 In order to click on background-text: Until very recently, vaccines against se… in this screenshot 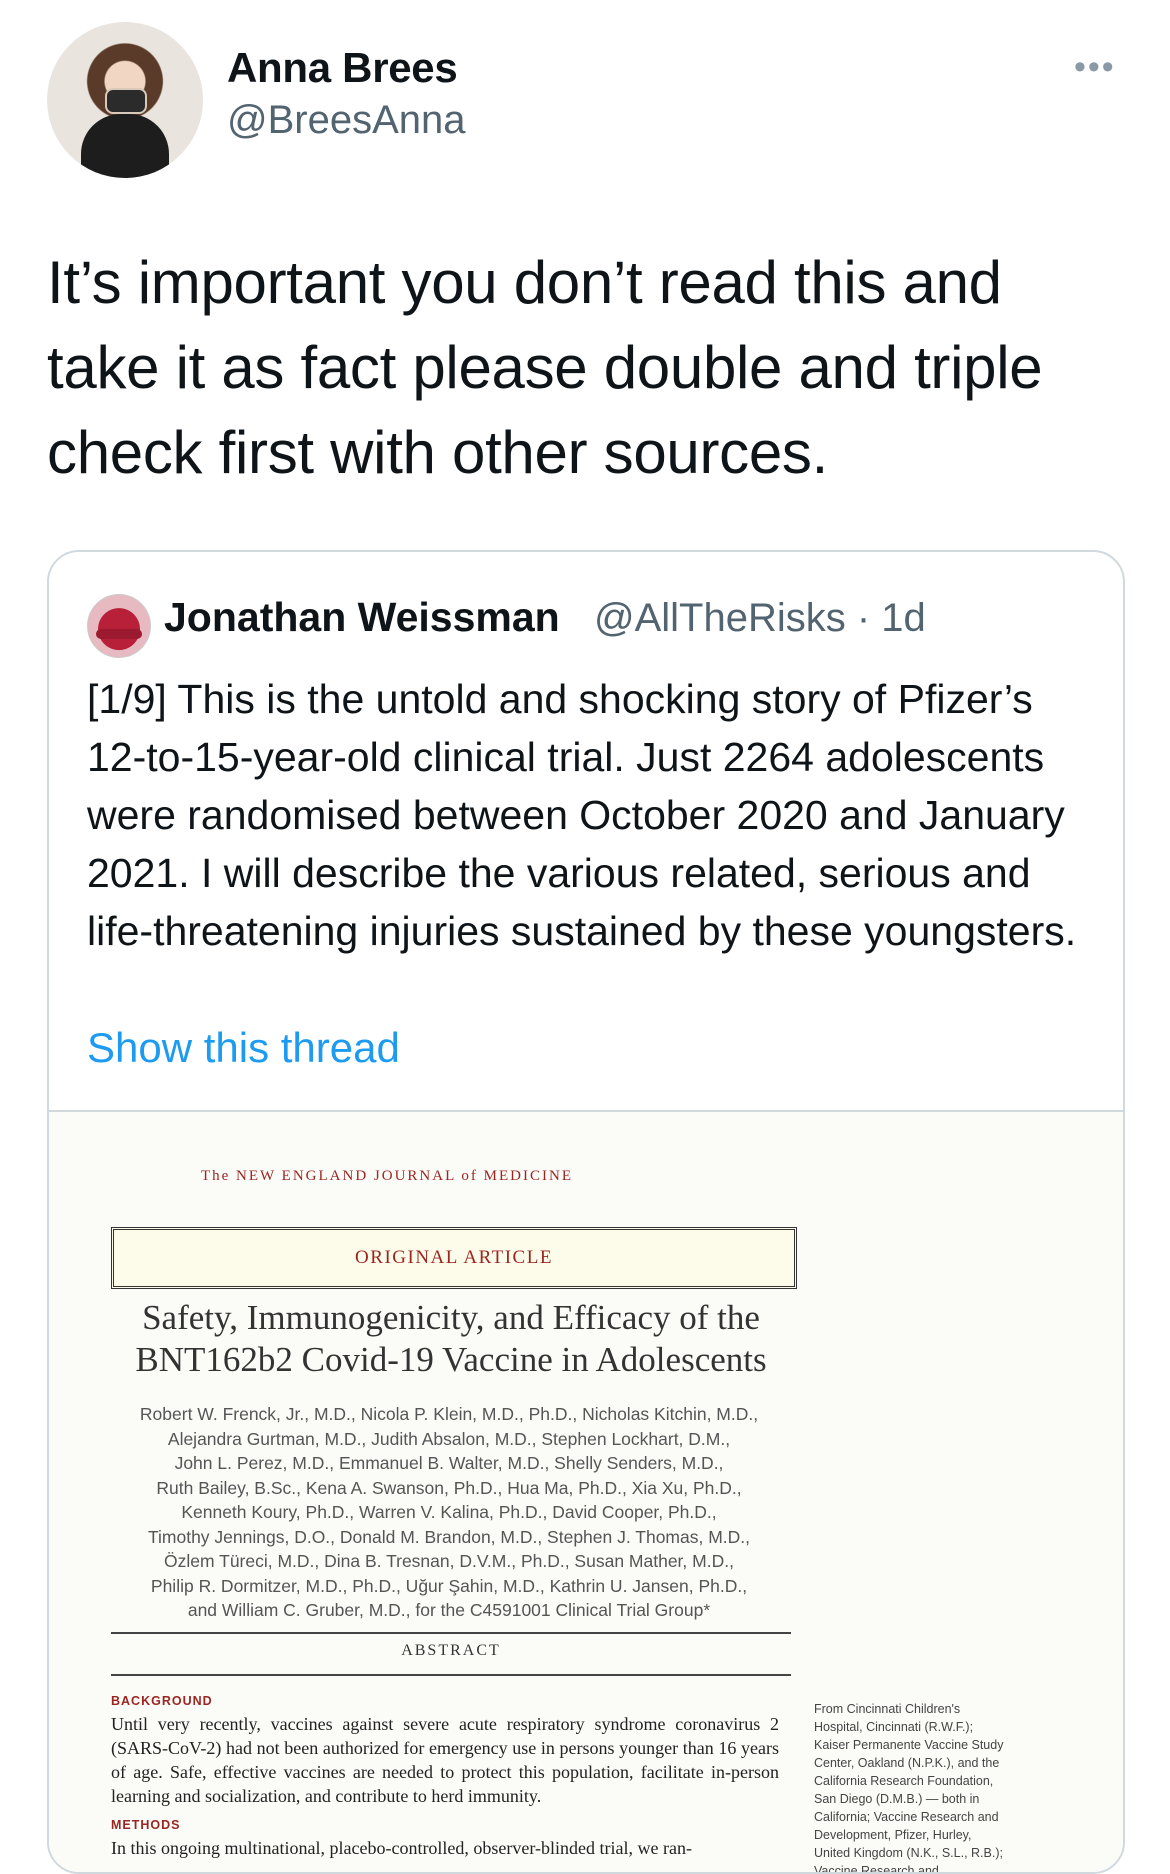, I will do `click(445, 1760)`.